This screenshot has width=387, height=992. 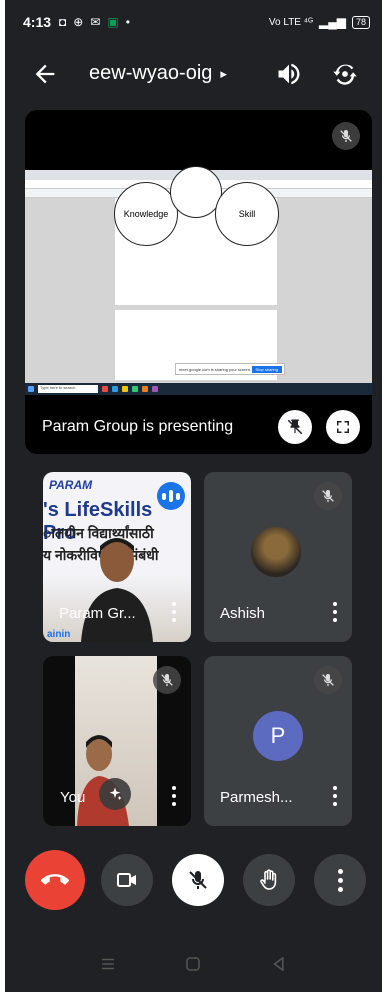 I want to click on status-right: Vo LTE ⁴ᴳ ▂▄▆ 78, so click(x=319, y=22).